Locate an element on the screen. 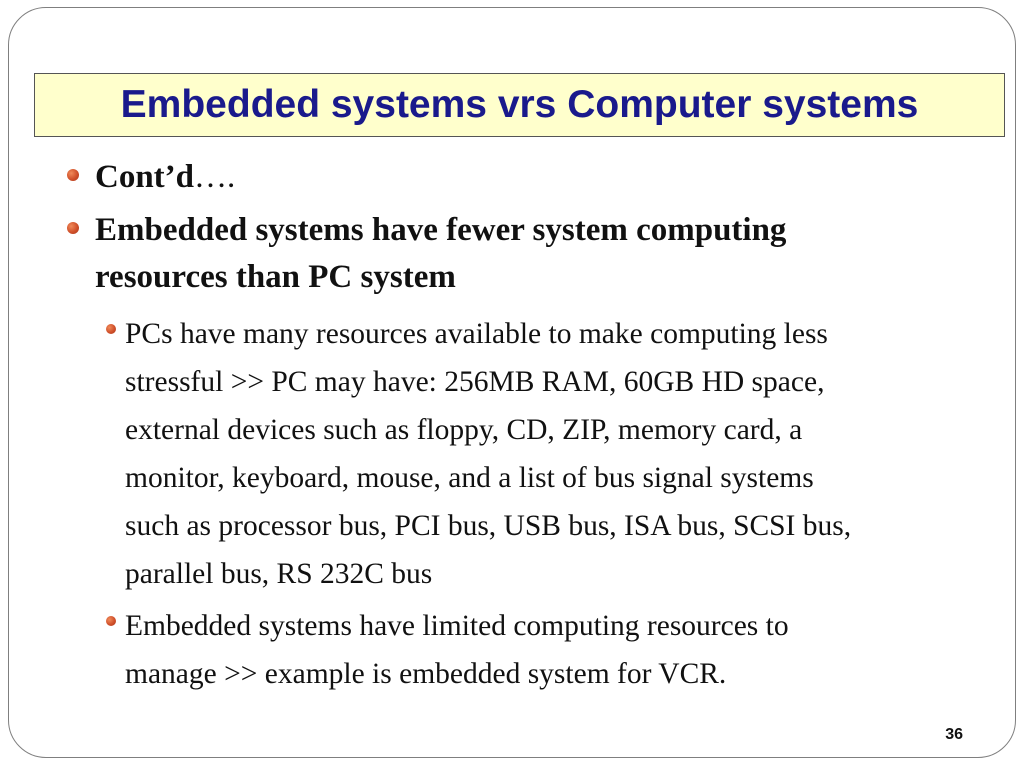 The image size is (1024, 768). bullet-contd: Cont’d…. is located at coordinates (165, 177).